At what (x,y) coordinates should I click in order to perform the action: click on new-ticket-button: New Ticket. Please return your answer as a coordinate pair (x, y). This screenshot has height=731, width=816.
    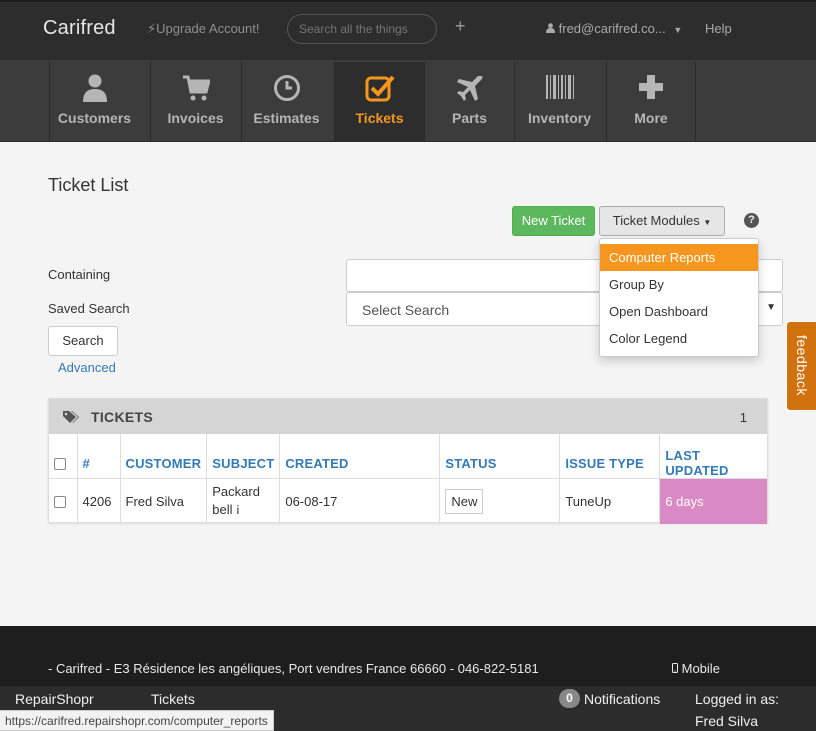
    Looking at the image, I should click on (553, 221).